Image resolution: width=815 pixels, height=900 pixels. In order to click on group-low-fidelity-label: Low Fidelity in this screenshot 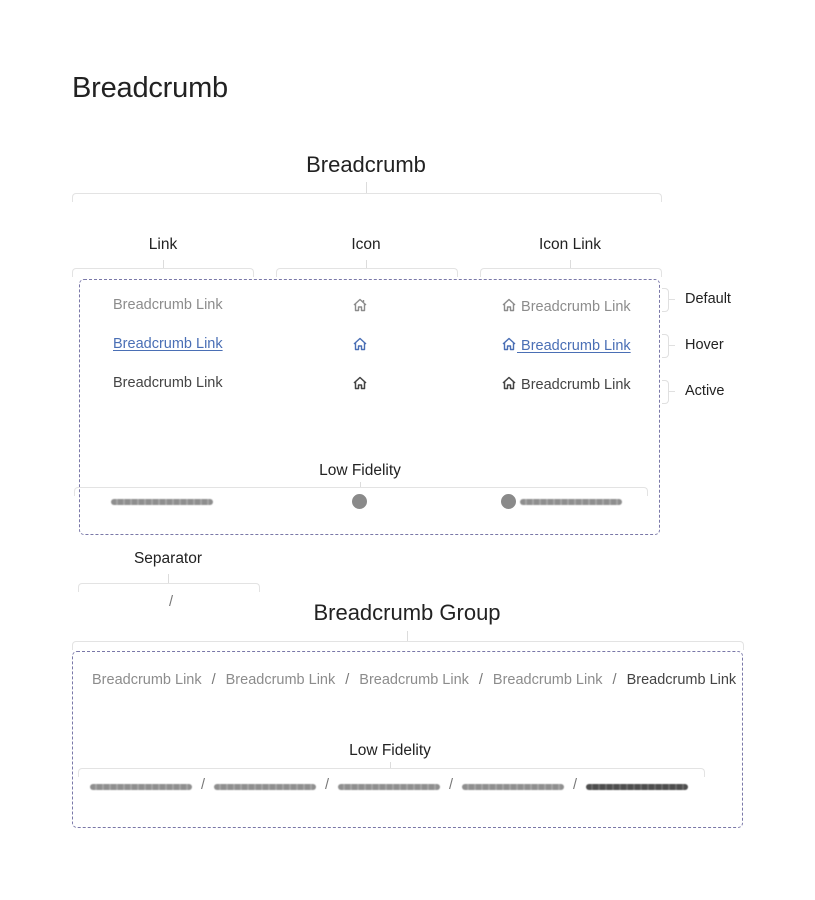, I will do `click(390, 750)`.